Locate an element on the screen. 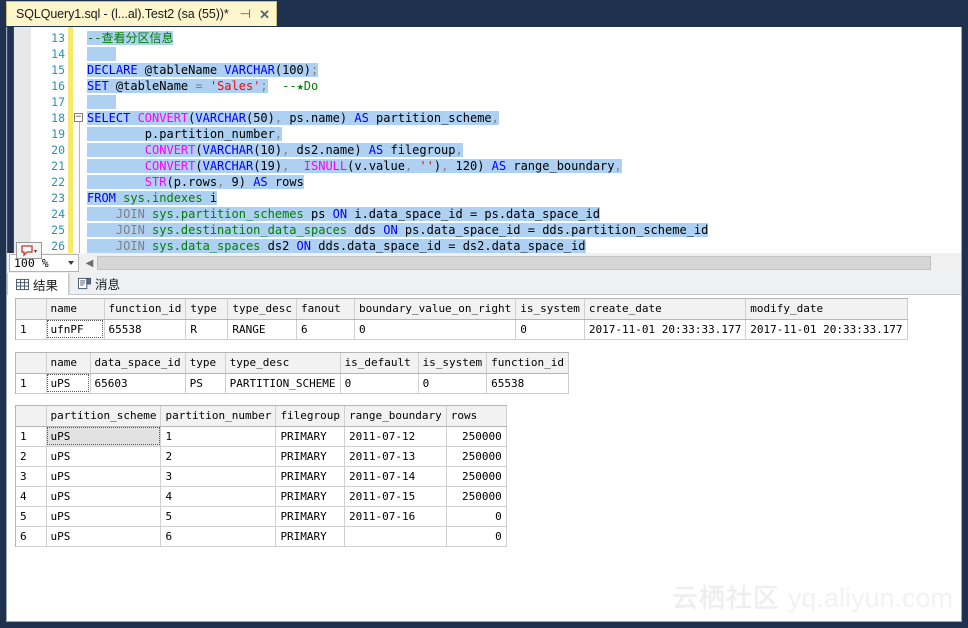 Image resolution: width=968 pixels, height=628 pixels. grid-row-header: 3 is located at coordinates (31, 476).